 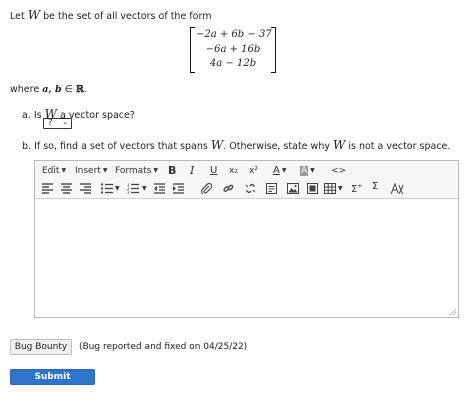 I want to click on matrix-row-2: −6a + 16b, so click(x=233, y=49).